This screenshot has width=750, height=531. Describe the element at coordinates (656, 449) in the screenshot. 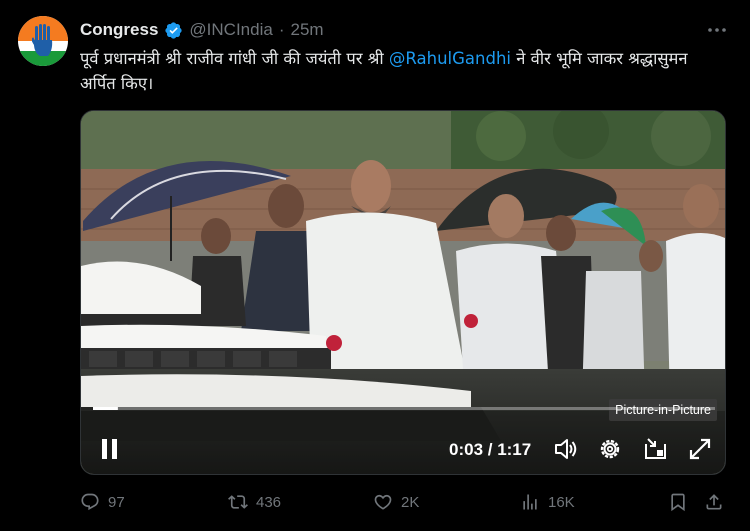

I see `picture-in-picture-icon` at that location.